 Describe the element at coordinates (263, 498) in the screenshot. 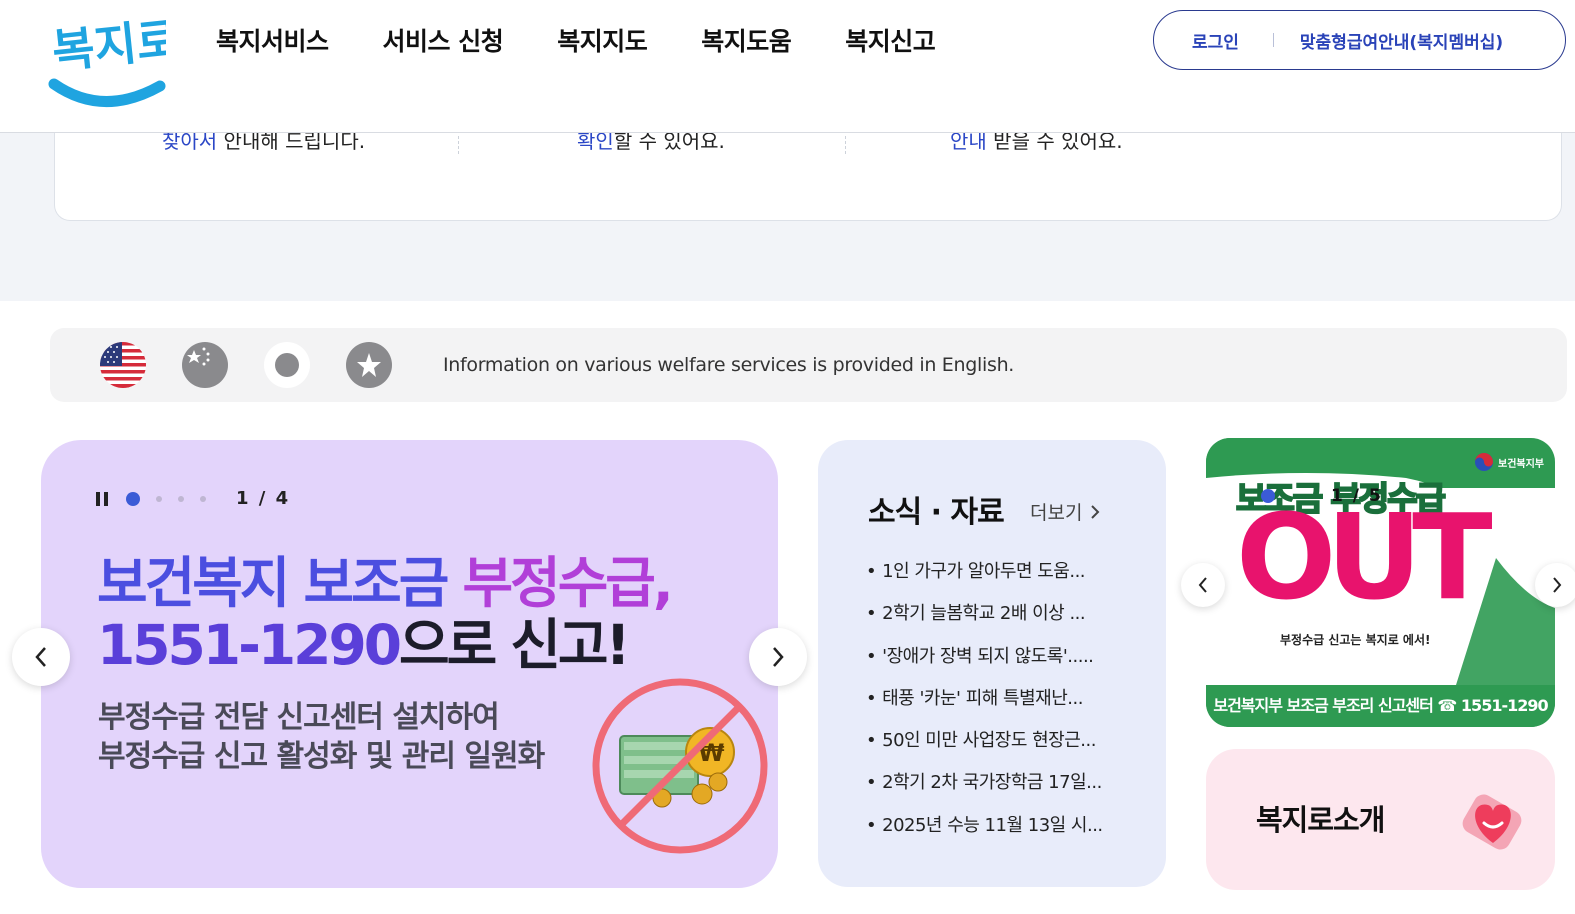

I see `banner-counter: 1 / 4` at that location.